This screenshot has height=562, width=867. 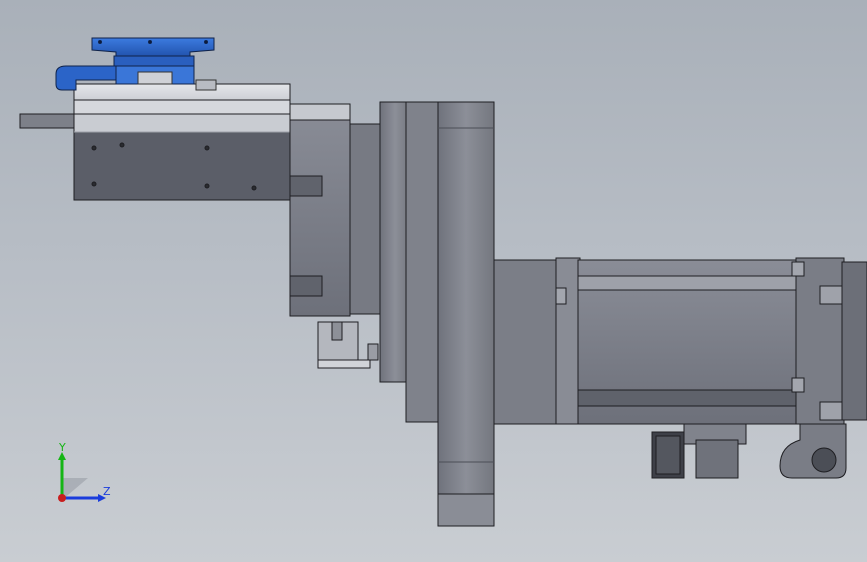 I want to click on sensor-clip, so click(x=348, y=345).